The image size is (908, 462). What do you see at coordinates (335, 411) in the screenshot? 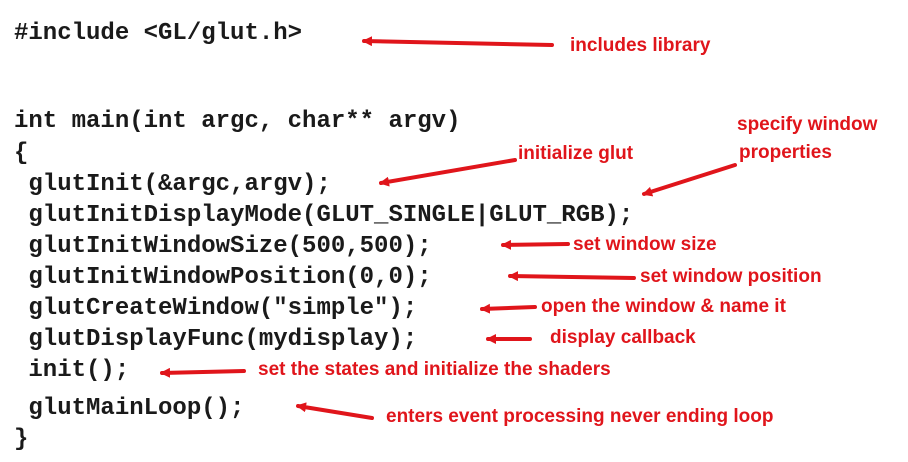
I see `arrow-main-loop` at bounding box center [335, 411].